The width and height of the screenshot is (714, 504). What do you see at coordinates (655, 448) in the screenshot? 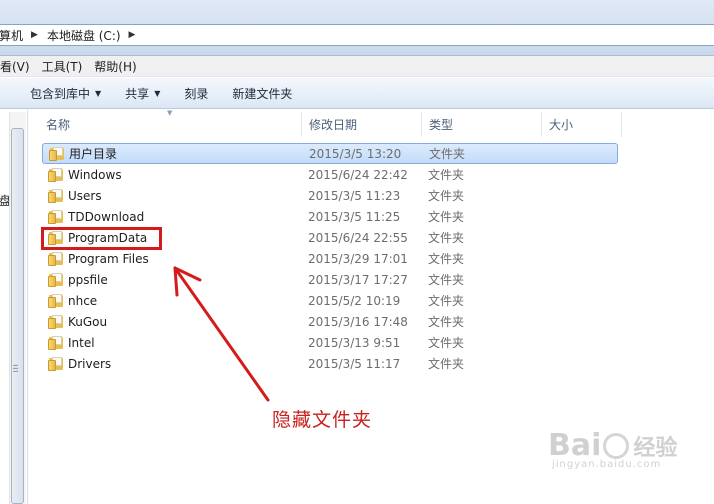
I see `watermark-logo-cn: 经验` at bounding box center [655, 448].